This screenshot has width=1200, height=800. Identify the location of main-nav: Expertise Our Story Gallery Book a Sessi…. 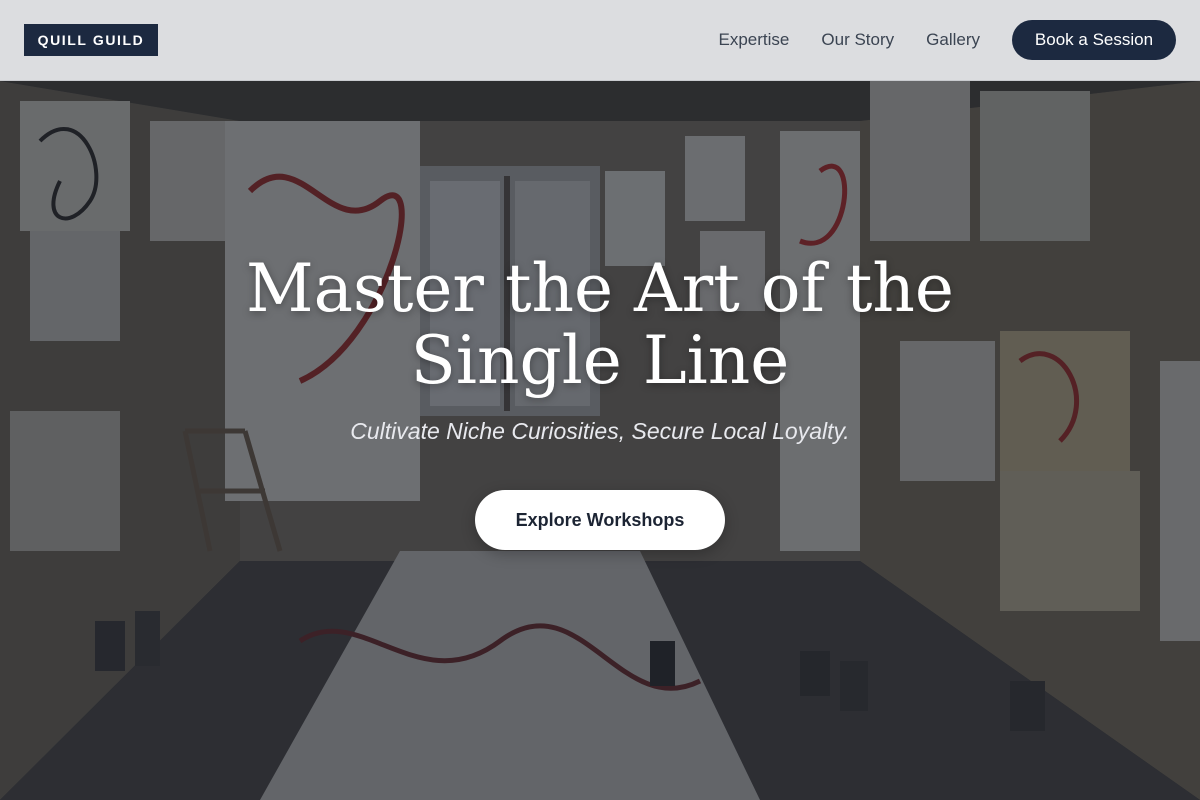
(947, 40).